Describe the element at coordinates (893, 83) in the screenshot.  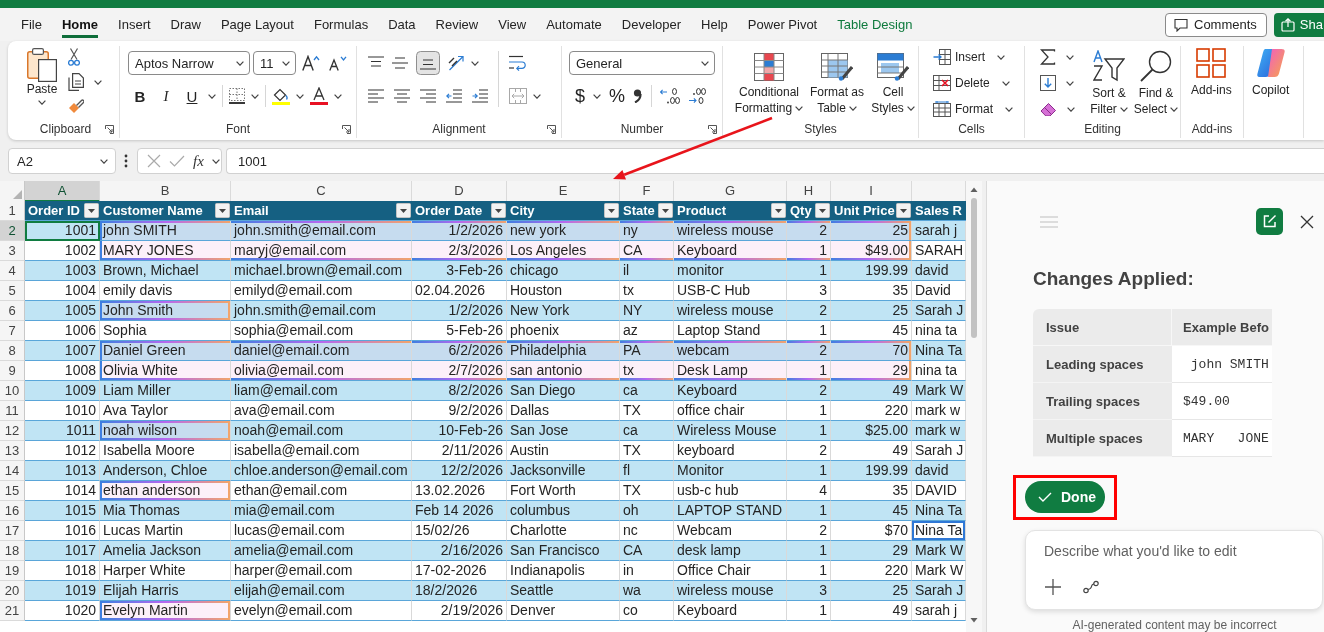
I see `cell-styles-button: Cell Styles` at that location.